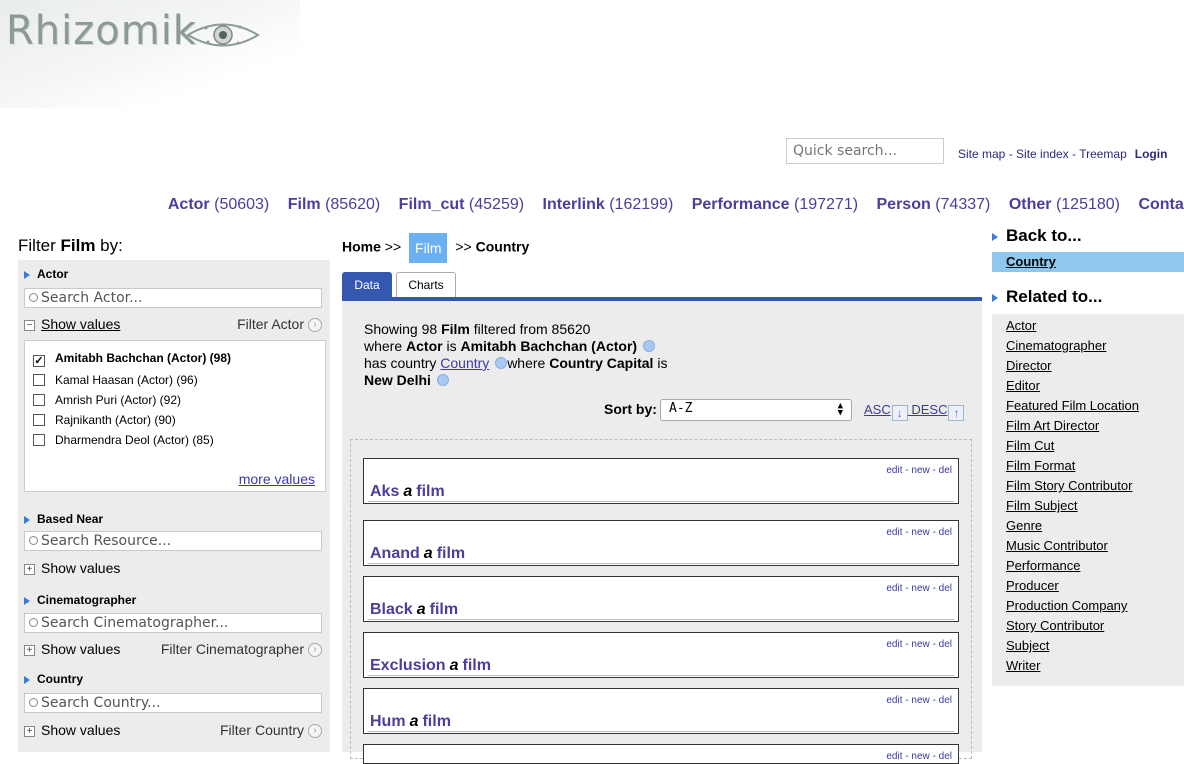 This screenshot has height=764, width=1184. Describe the element at coordinates (271, 730) in the screenshot. I see `filter-country-button: Filter Country ›` at that location.